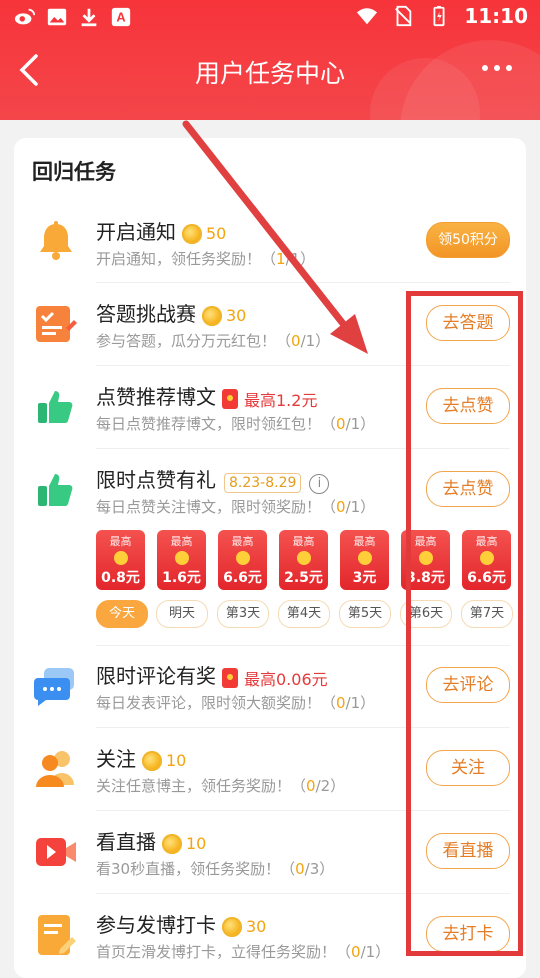 This screenshot has height=978, width=540. I want to click on task-name: 开启通知, so click(136, 232).